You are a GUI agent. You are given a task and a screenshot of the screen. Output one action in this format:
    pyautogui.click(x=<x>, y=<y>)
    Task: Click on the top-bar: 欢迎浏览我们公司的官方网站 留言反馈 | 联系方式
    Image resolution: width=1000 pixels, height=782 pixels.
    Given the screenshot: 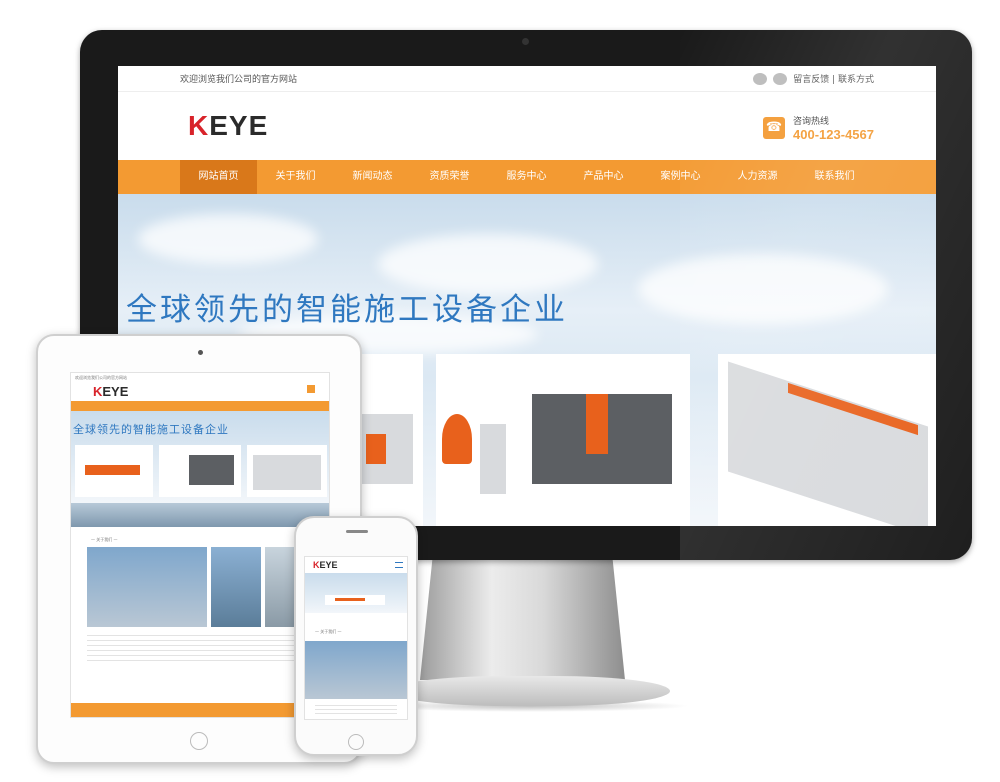 What is the action you would take?
    pyautogui.click(x=527, y=79)
    